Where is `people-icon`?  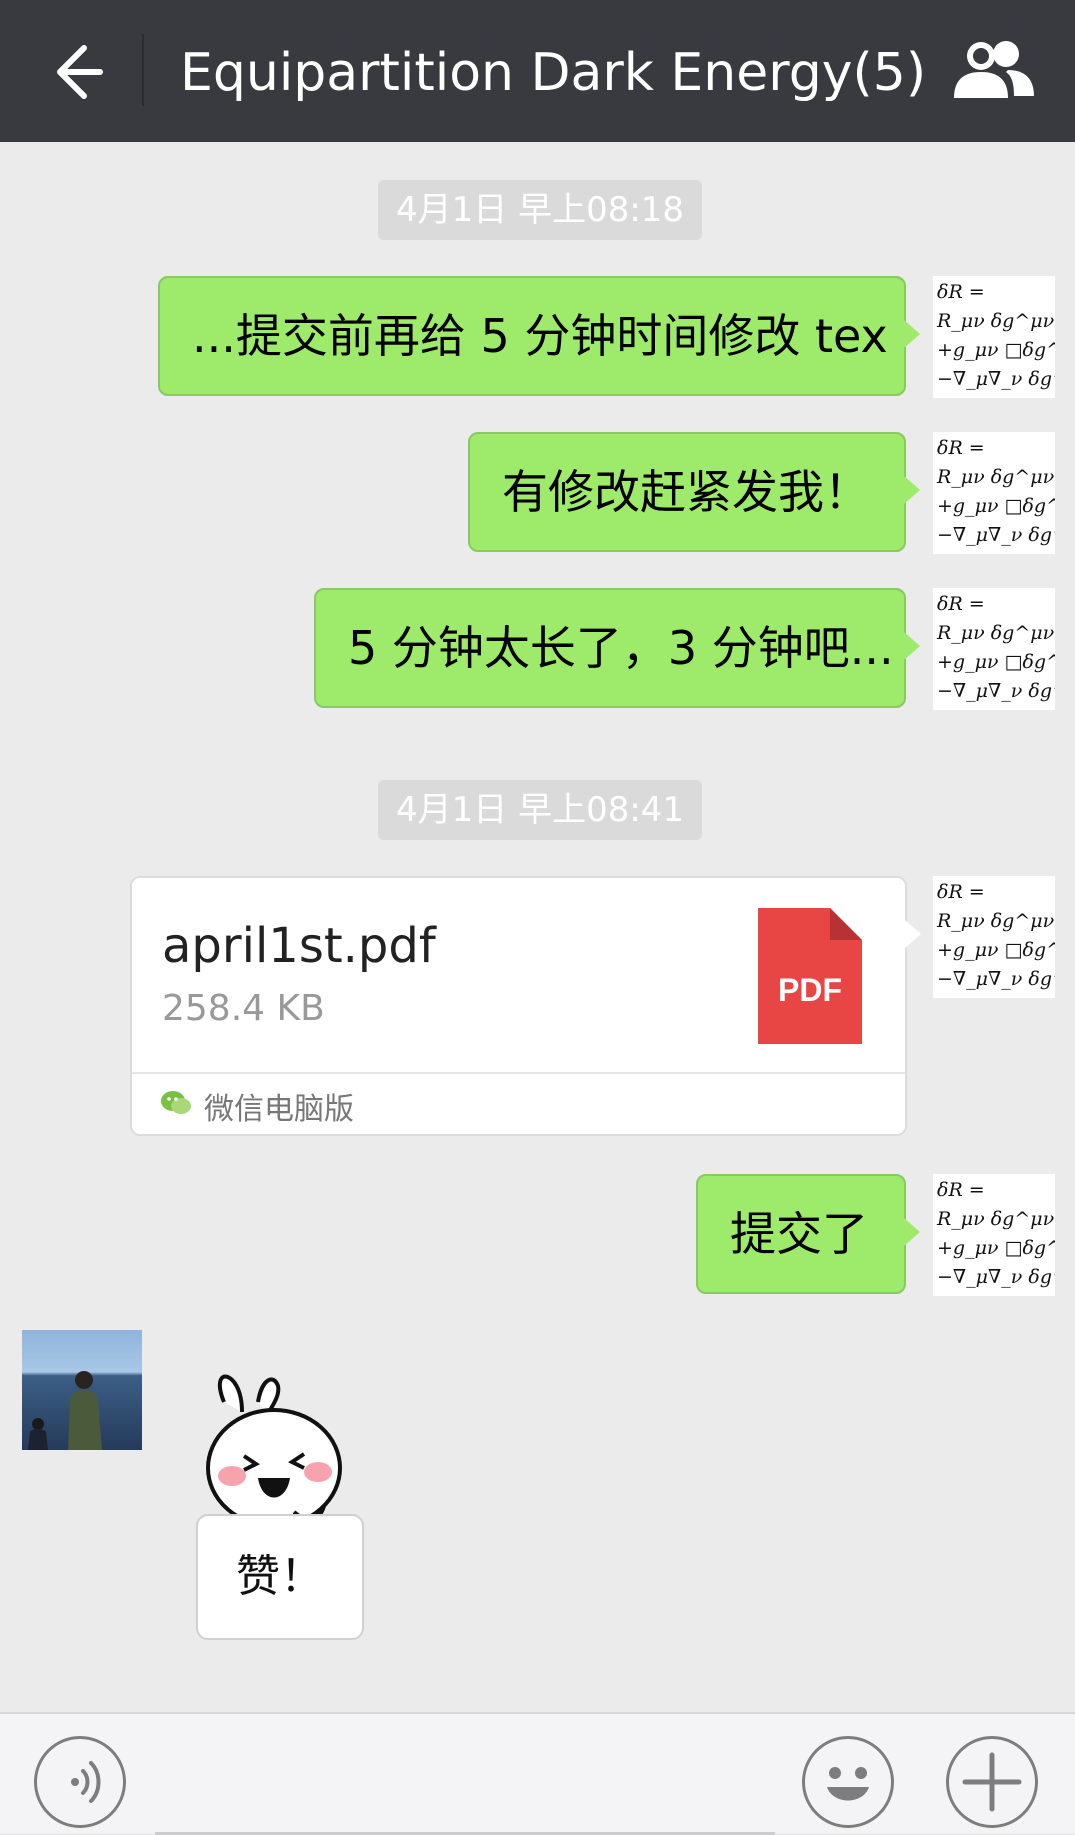
people-icon is located at coordinates (994, 69).